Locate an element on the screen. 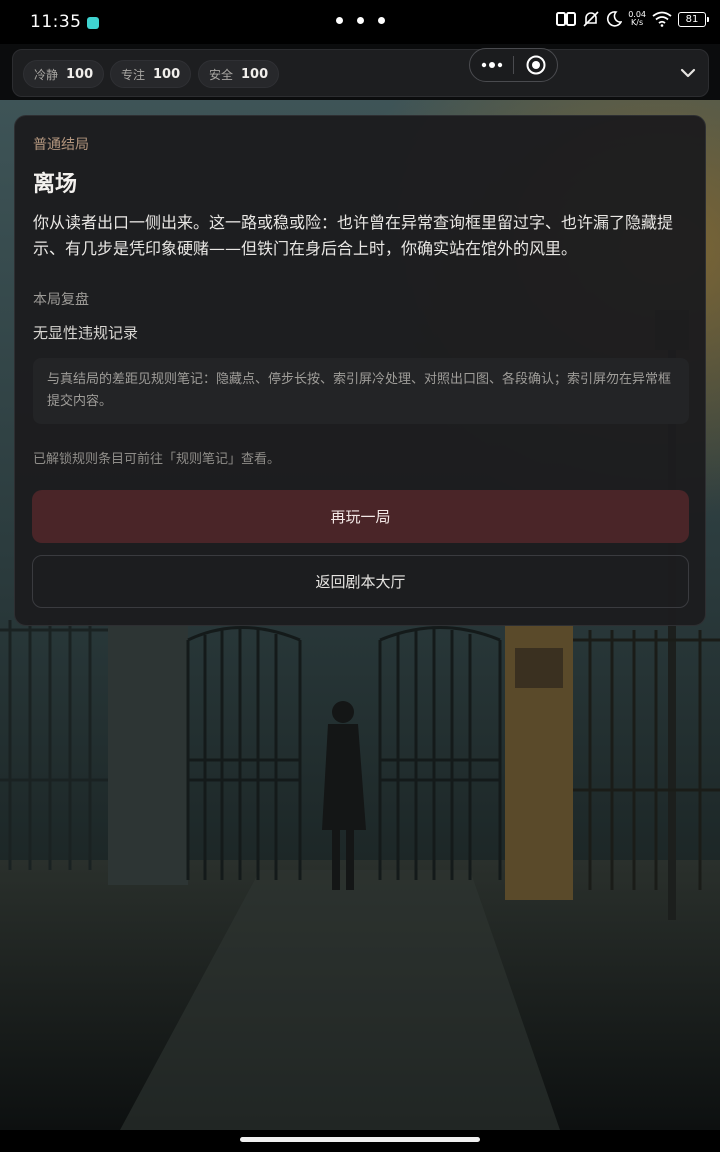 The width and height of the screenshot is (720, 1152). stat-focus: 专注 100 is located at coordinates (151, 74).